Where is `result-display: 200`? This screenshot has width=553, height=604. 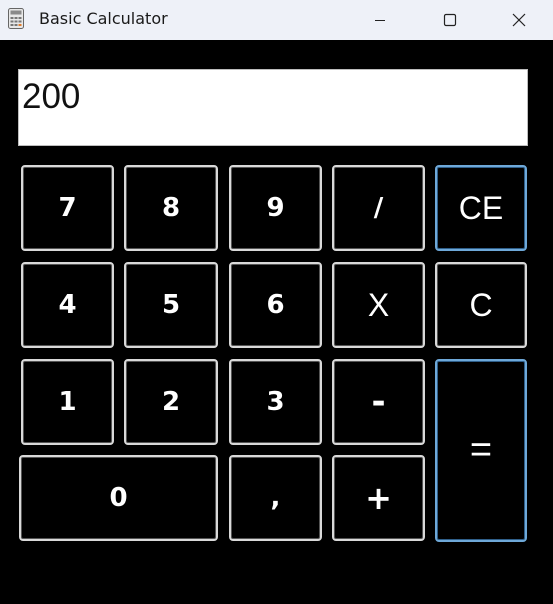
result-display: 200 is located at coordinates (273, 107).